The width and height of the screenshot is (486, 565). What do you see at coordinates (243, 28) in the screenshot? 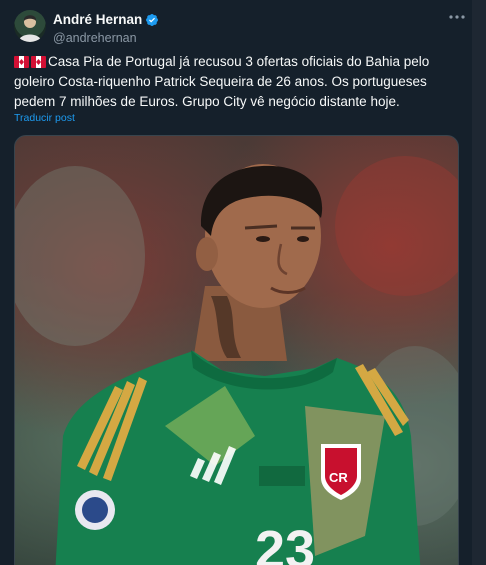
I see `post-header: André Hernan @andrehernan` at bounding box center [243, 28].